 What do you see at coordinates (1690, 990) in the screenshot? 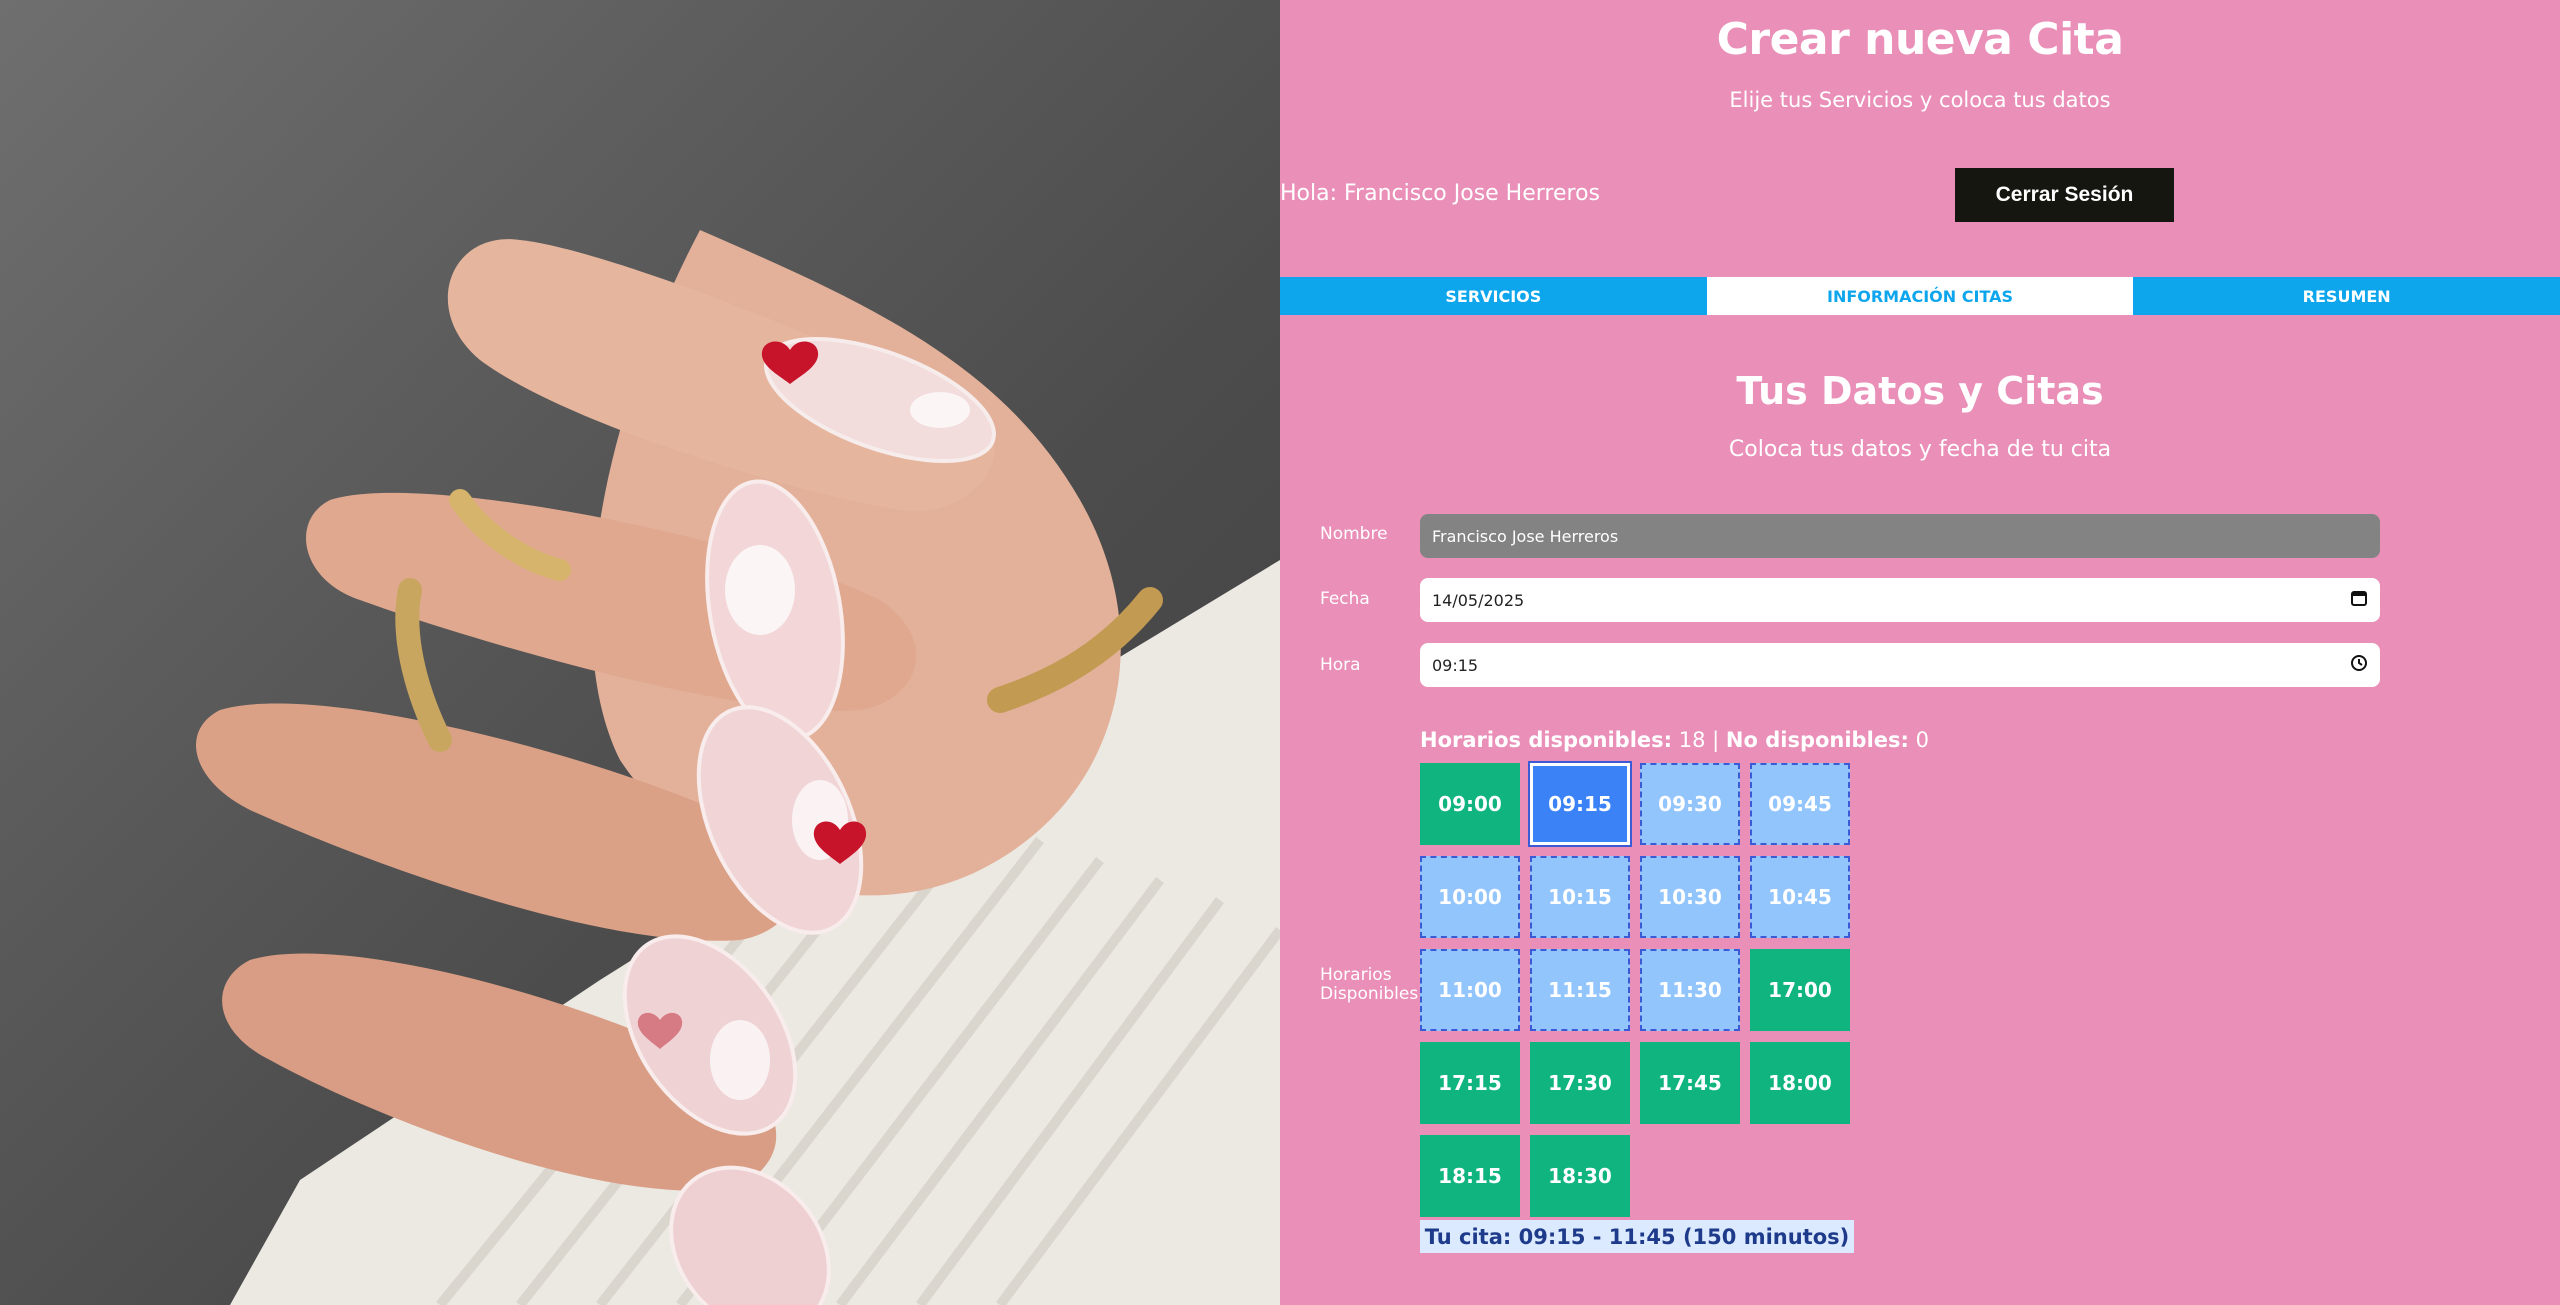
I see `time-slot-1130: 11:30` at bounding box center [1690, 990].